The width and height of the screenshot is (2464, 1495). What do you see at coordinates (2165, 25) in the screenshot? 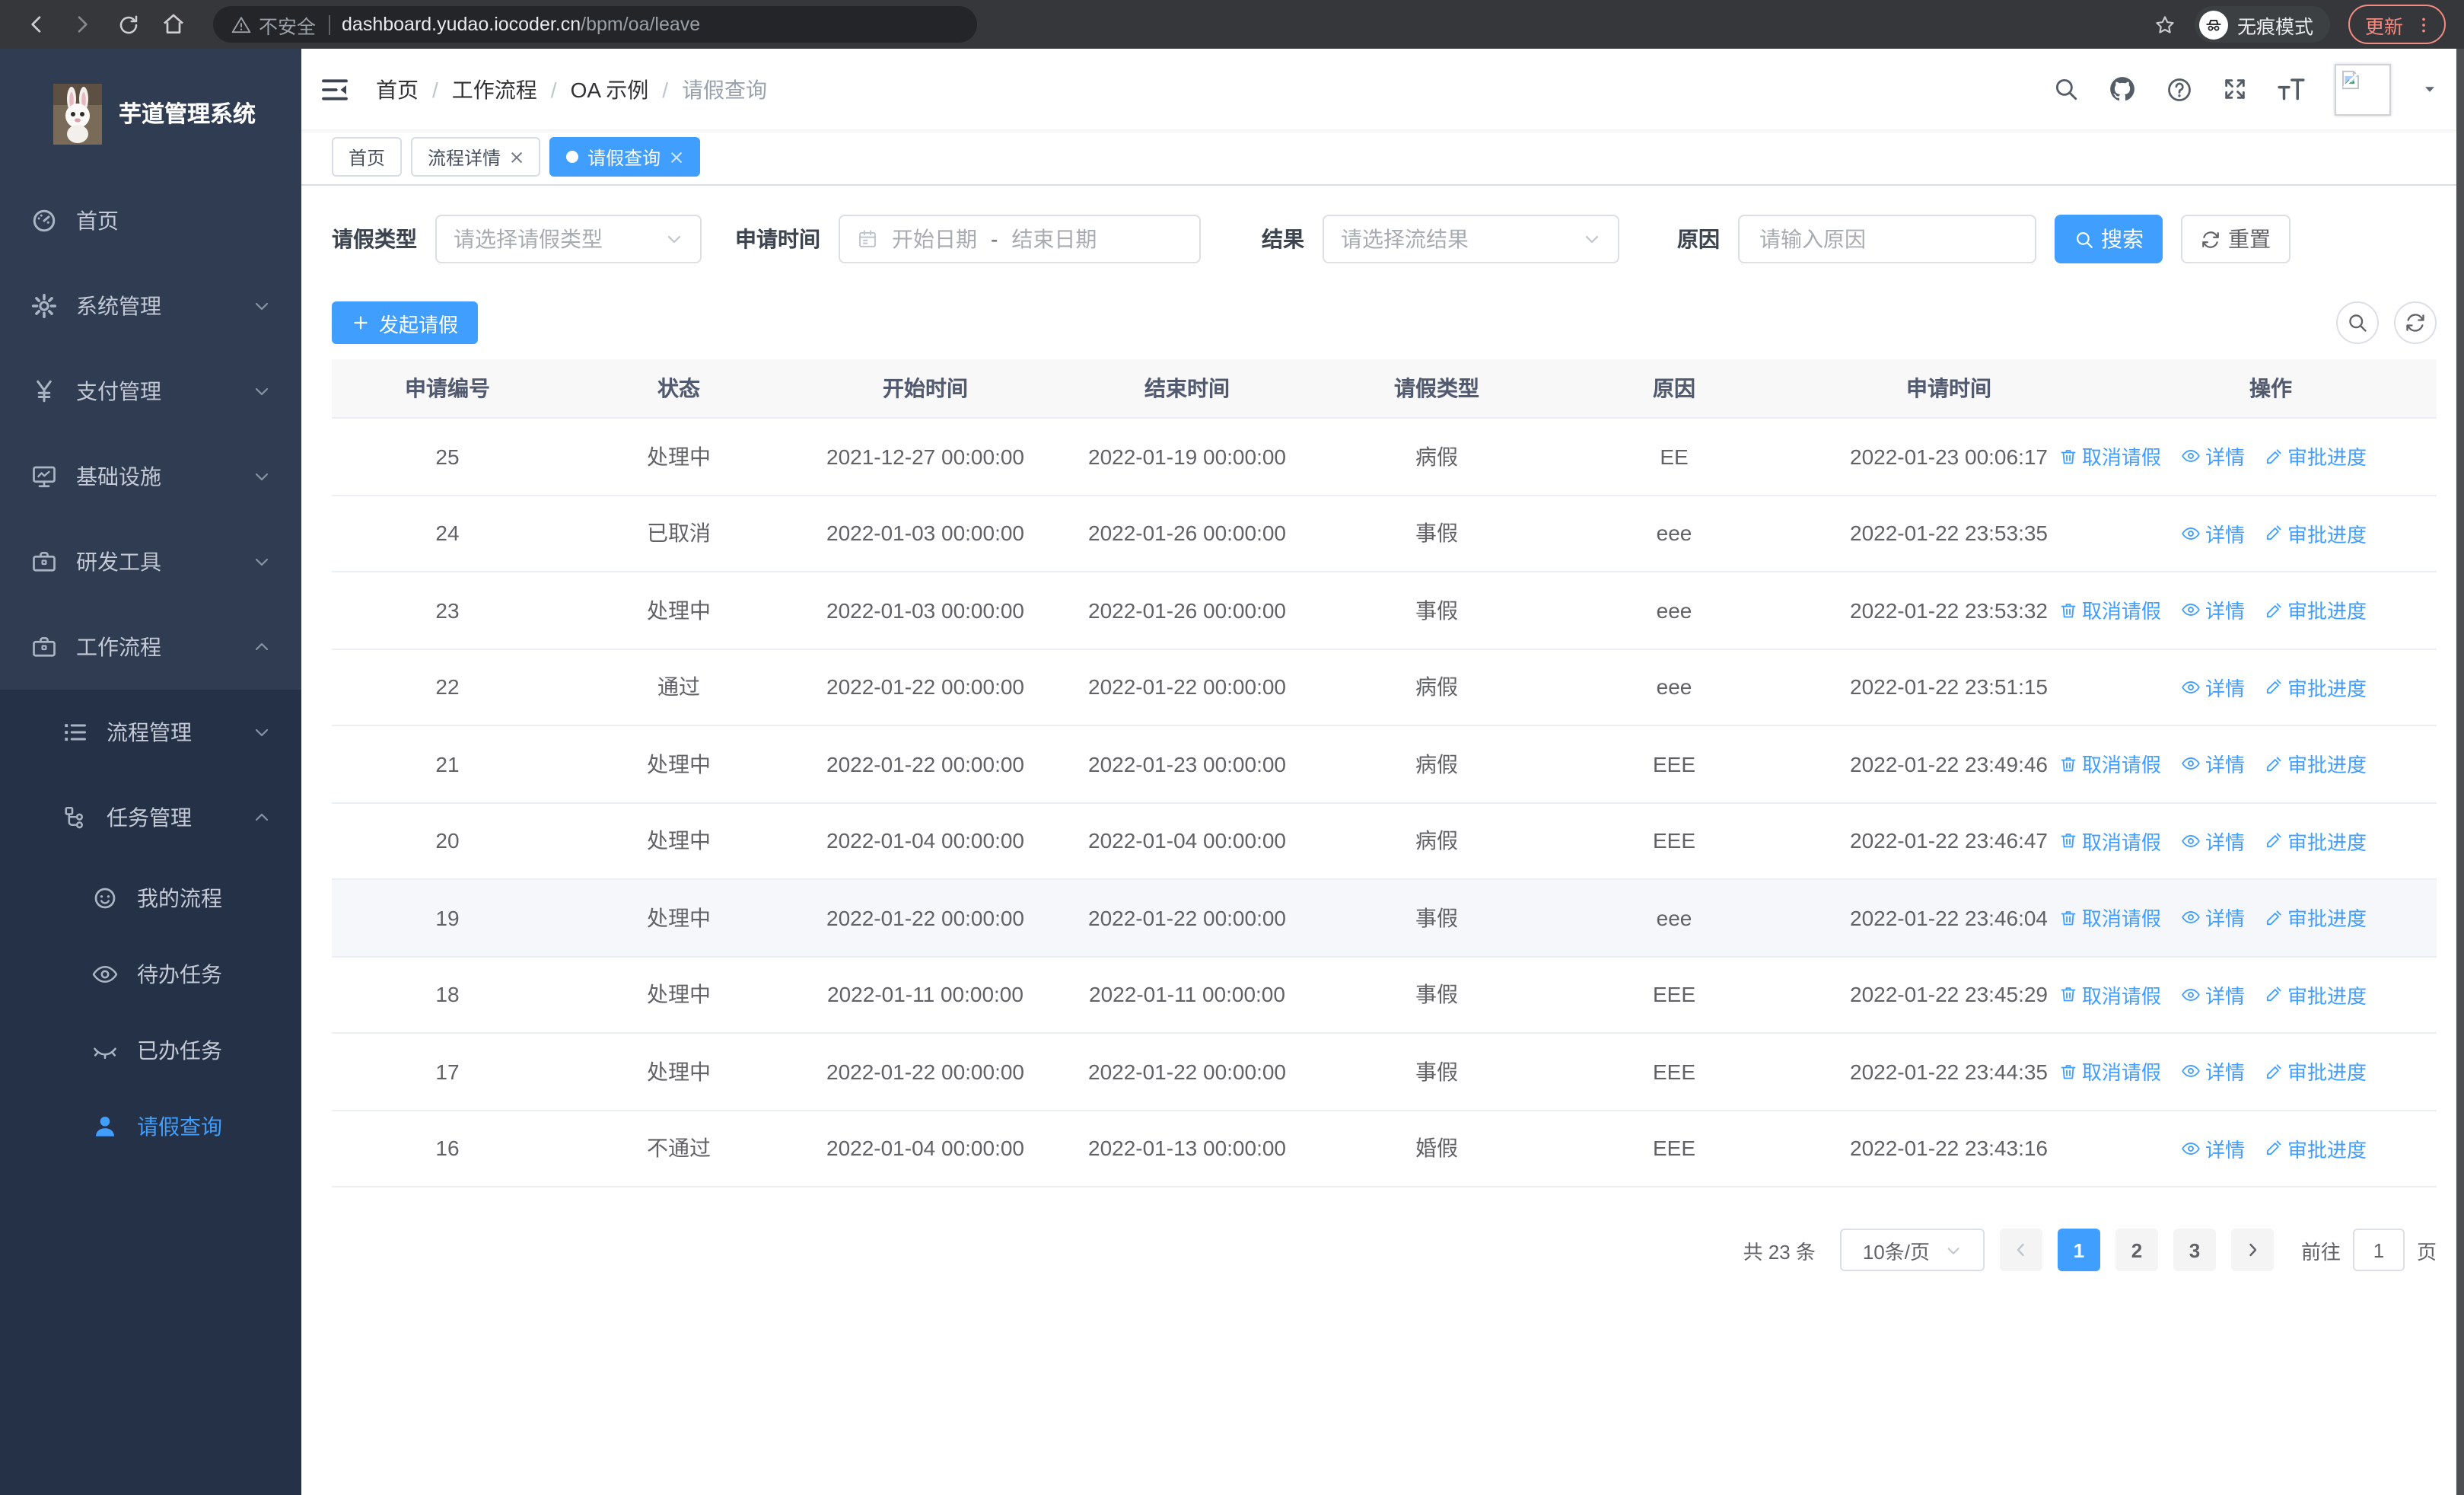
I see `bookmark-star-icon` at bounding box center [2165, 25].